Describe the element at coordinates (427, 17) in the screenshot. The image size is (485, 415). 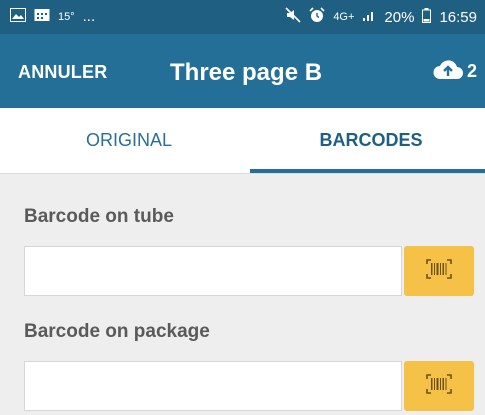
I see `battery-icon` at that location.